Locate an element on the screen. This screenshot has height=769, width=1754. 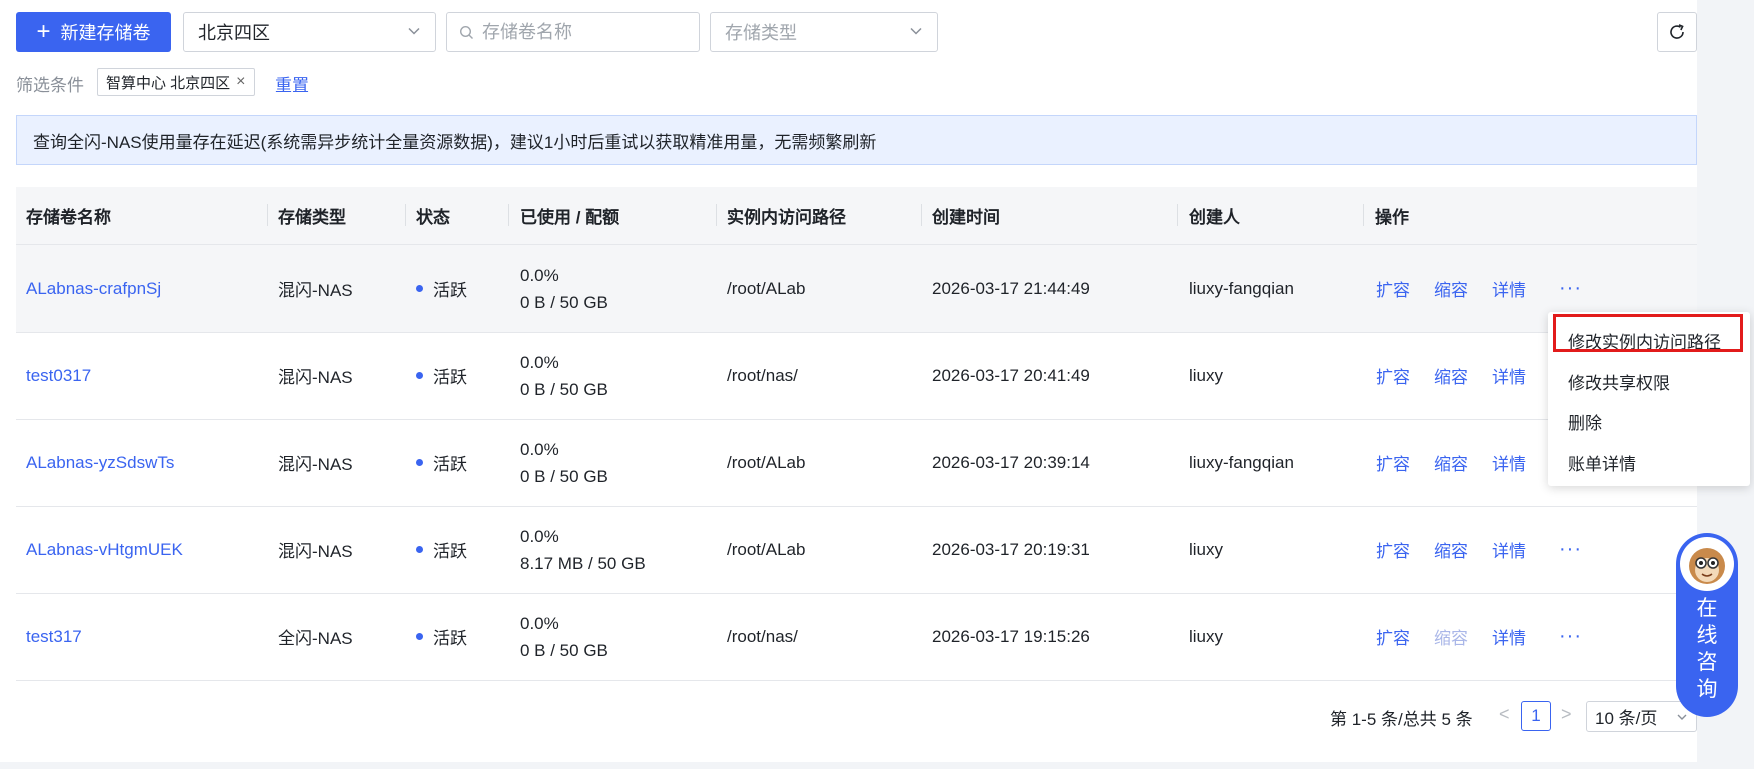
created-time: 2026-03-17 20:41:49 is located at coordinates (1011, 375).